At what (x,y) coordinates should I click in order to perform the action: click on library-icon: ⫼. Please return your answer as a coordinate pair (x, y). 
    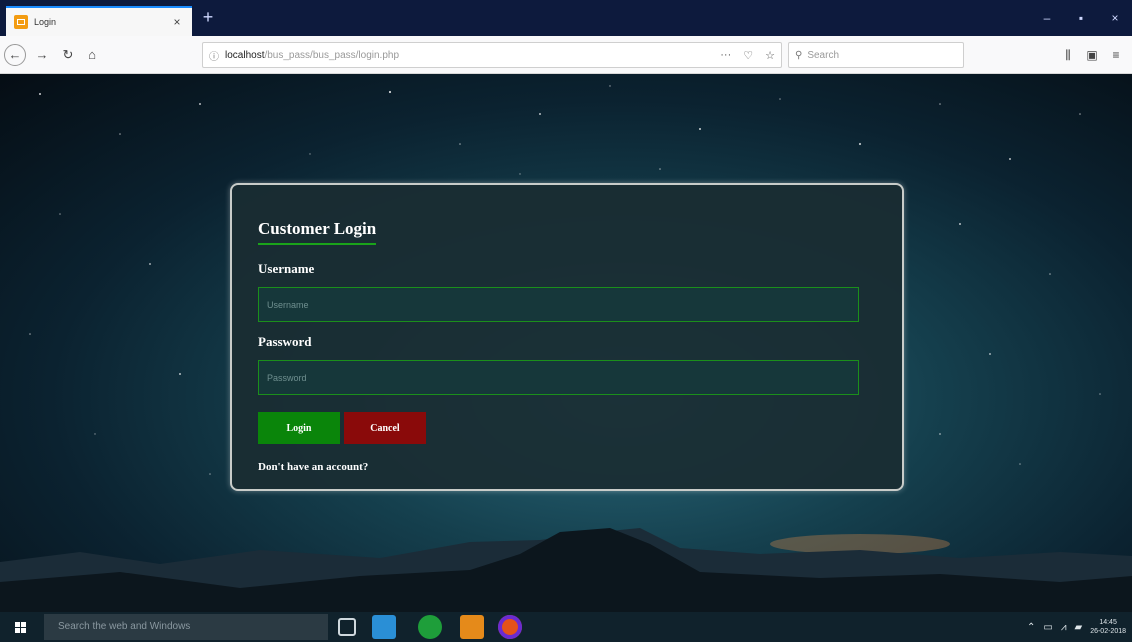
    Looking at the image, I should click on (1068, 55).